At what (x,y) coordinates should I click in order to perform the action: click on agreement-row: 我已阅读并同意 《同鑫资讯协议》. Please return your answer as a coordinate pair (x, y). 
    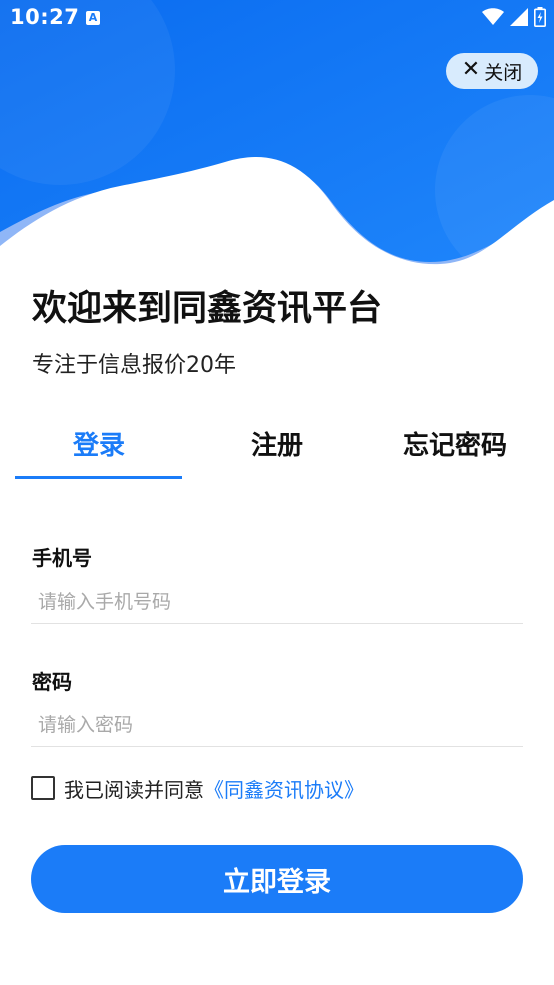
    Looking at the image, I should click on (197, 788).